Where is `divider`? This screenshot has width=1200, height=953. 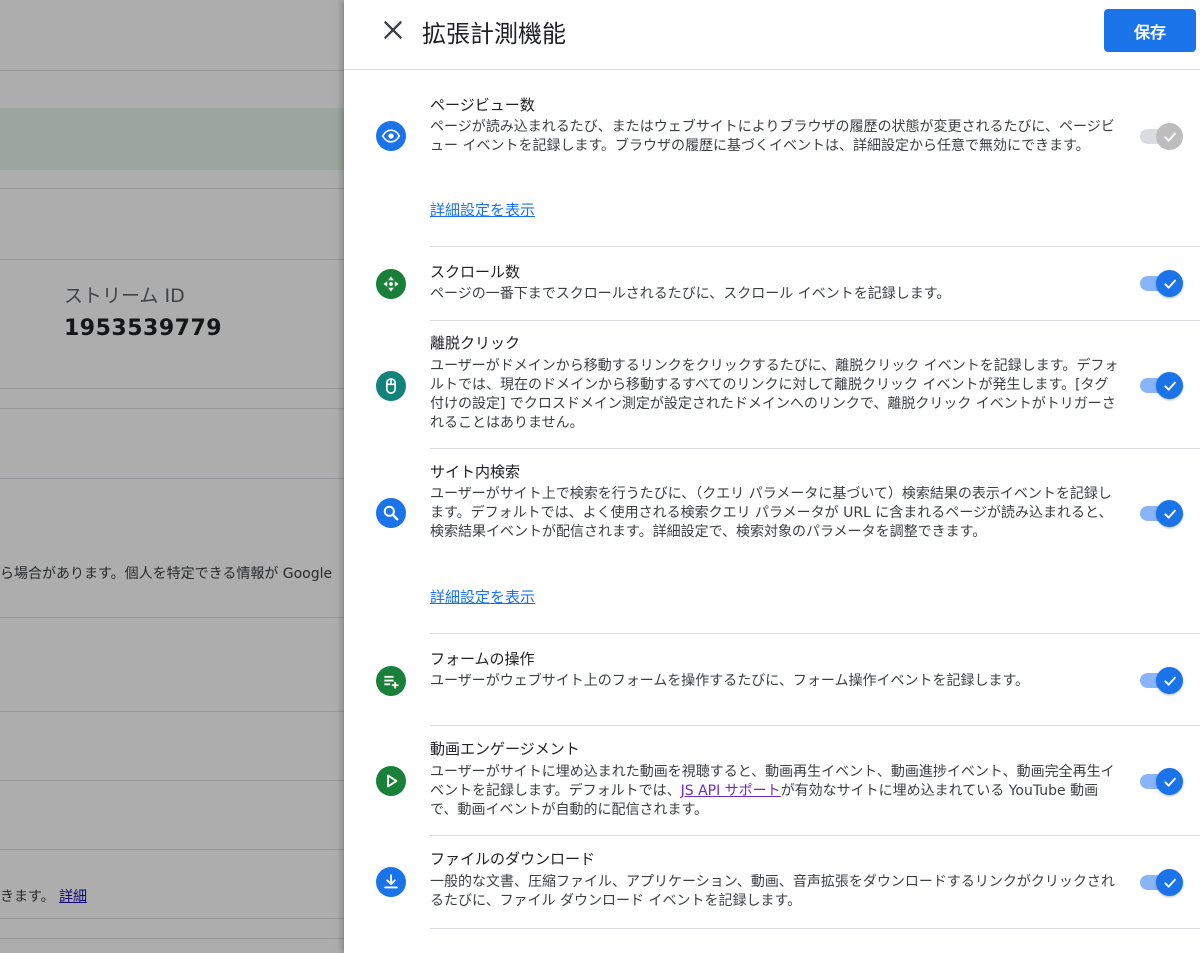 divider is located at coordinates (815, 928).